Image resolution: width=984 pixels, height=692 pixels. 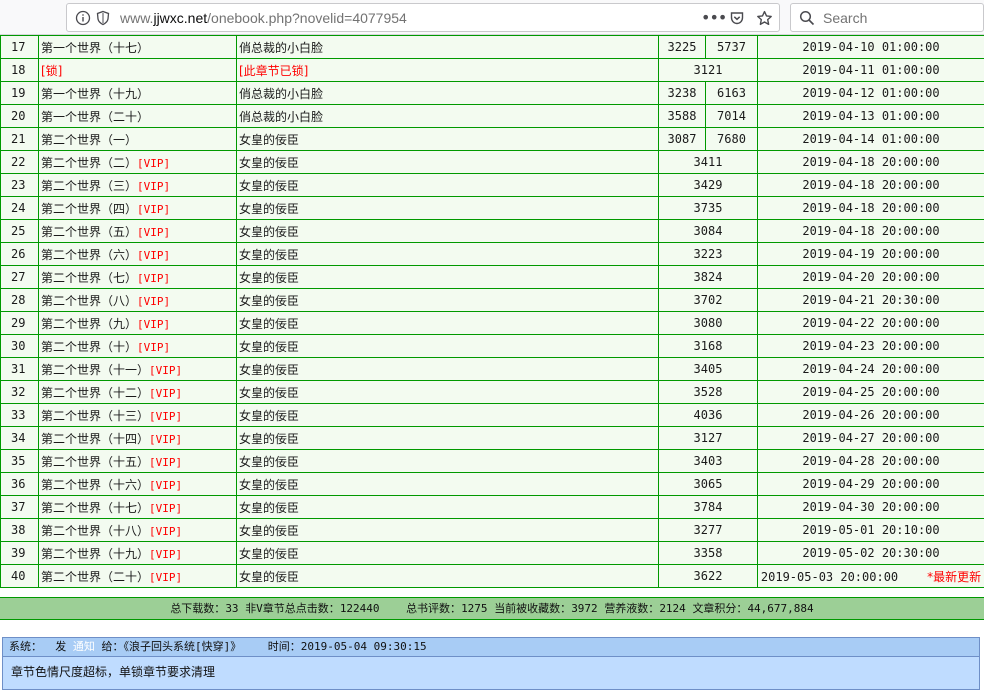 I want to click on update-time: 2019-04-24 20:00:00, so click(x=870, y=369).